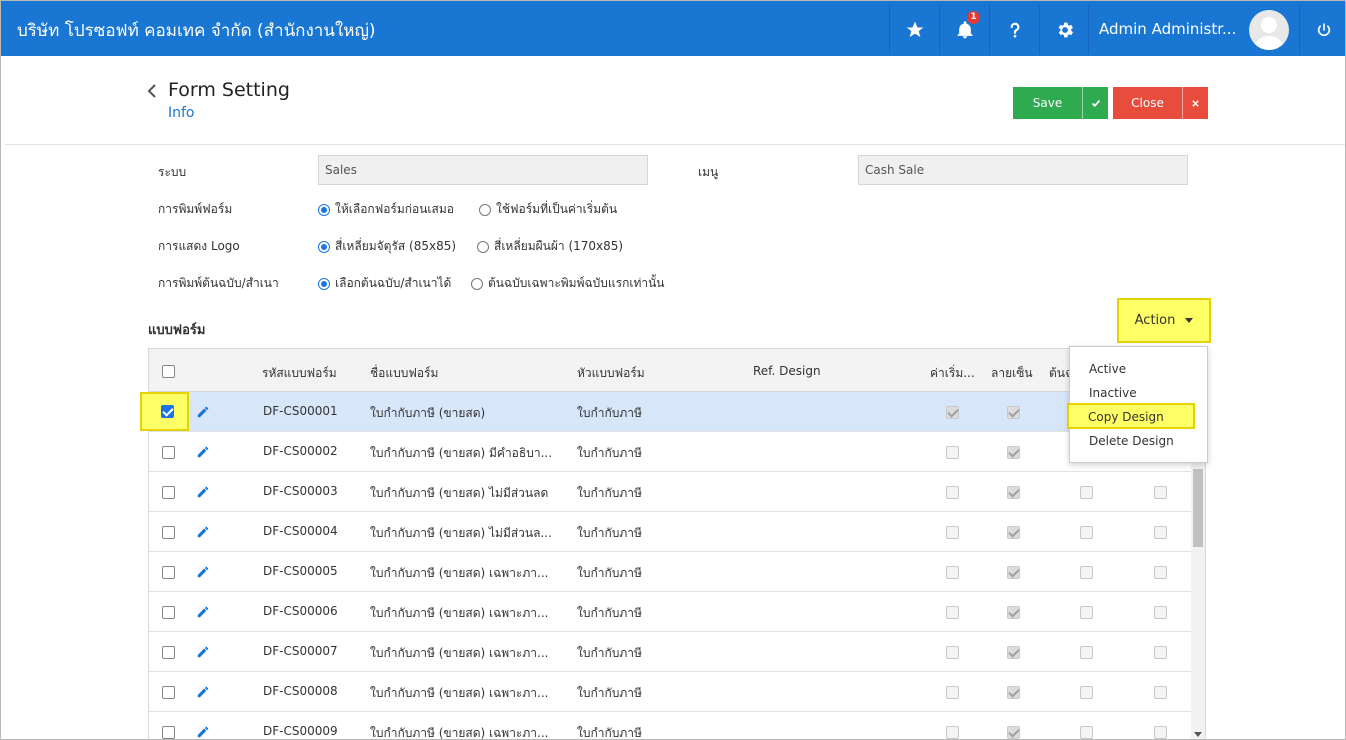 The width and height of the screenshot is (1346, 740). I want to click on col-code: รหัสแบบฟอร์ม, so click(299, 373).